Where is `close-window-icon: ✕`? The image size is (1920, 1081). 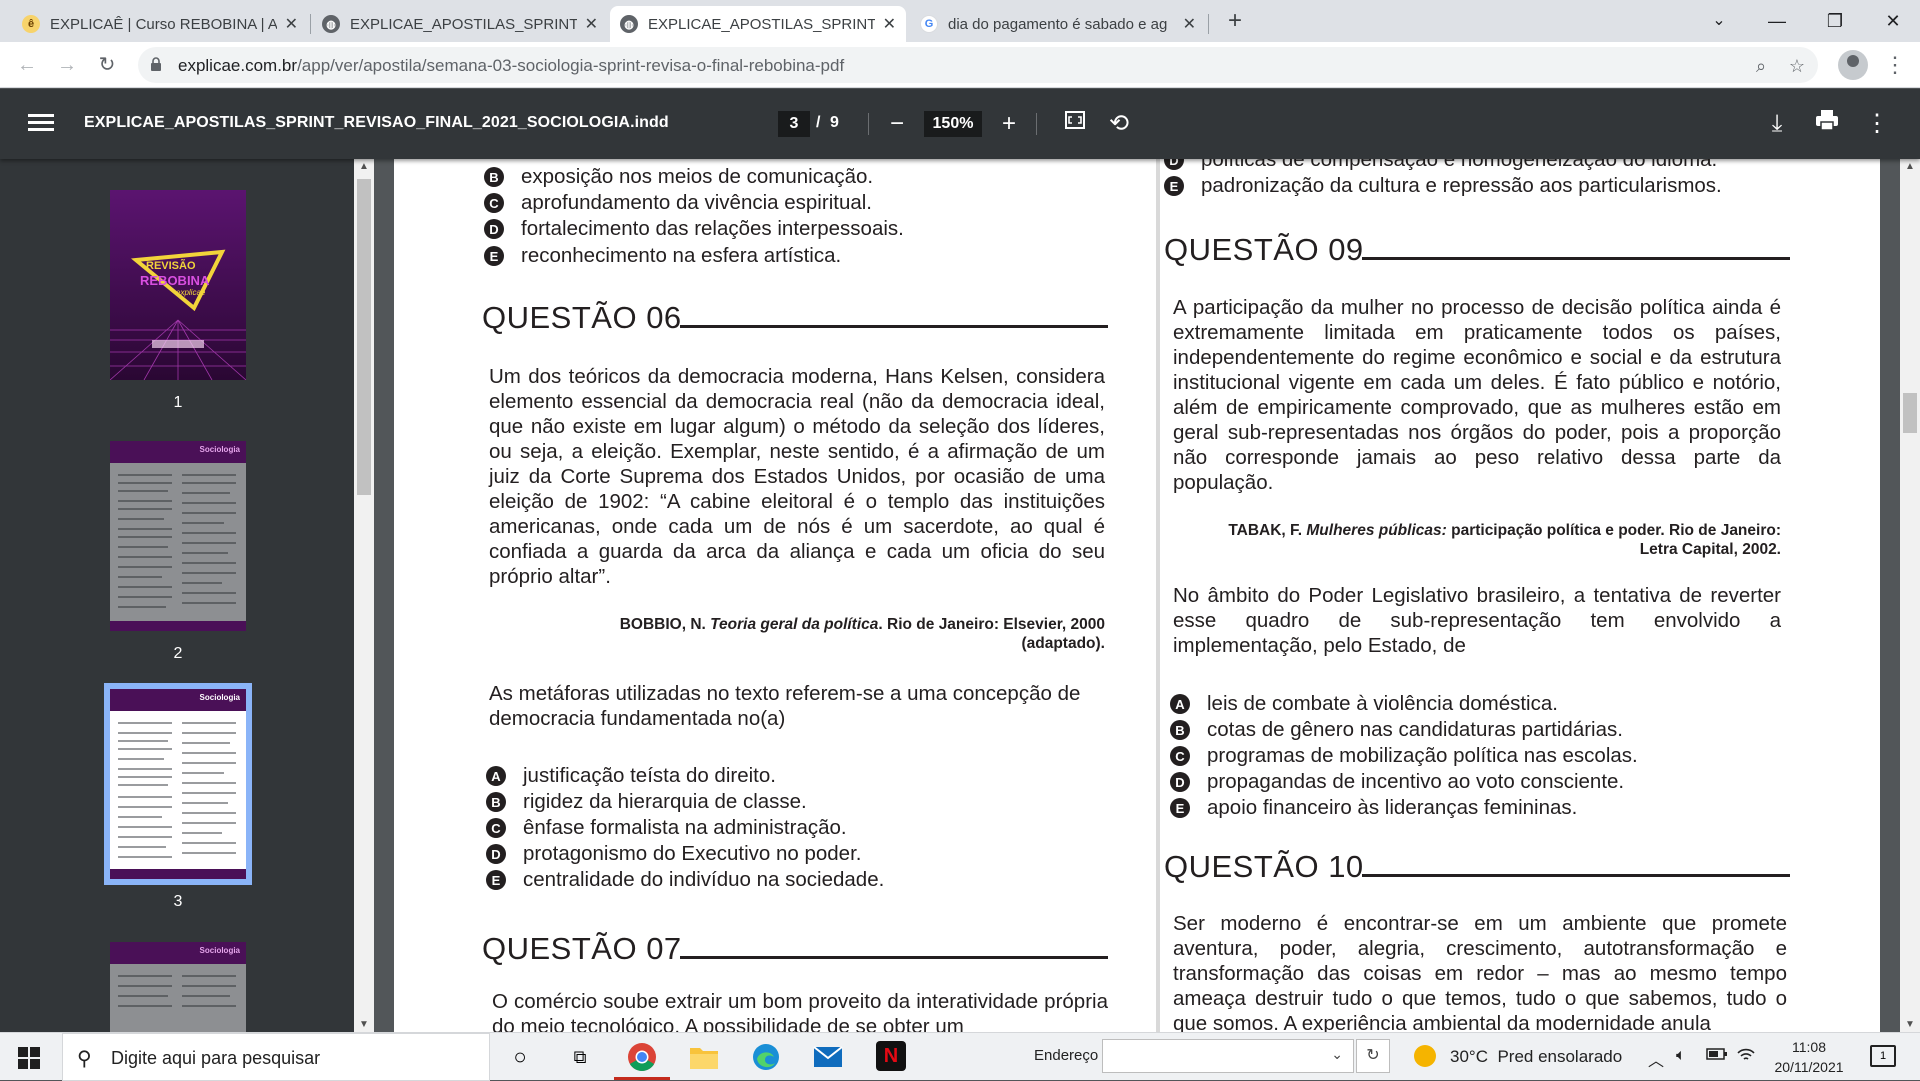
close-window-icon: ✕ is located at coordinates (1892, 21).